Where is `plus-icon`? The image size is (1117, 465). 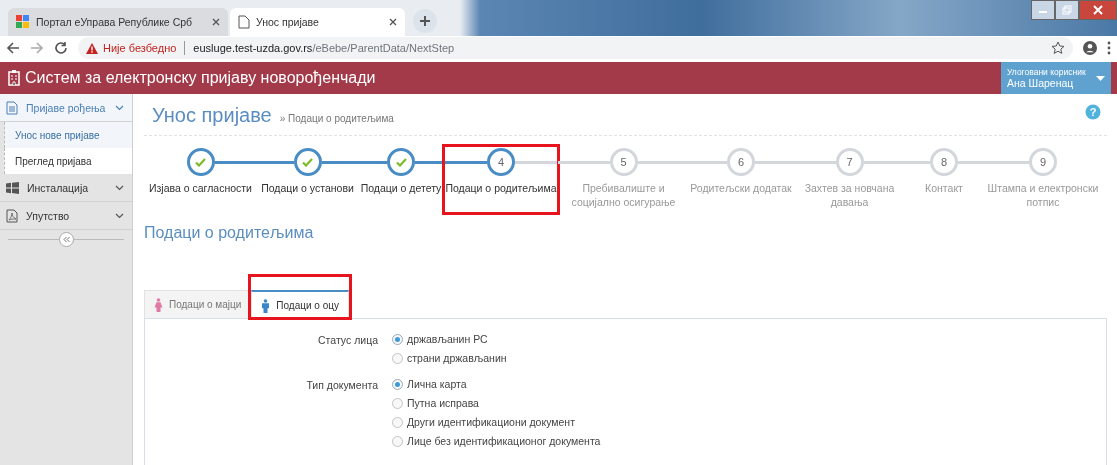 plus-icon is located at coordinates (425, 21).